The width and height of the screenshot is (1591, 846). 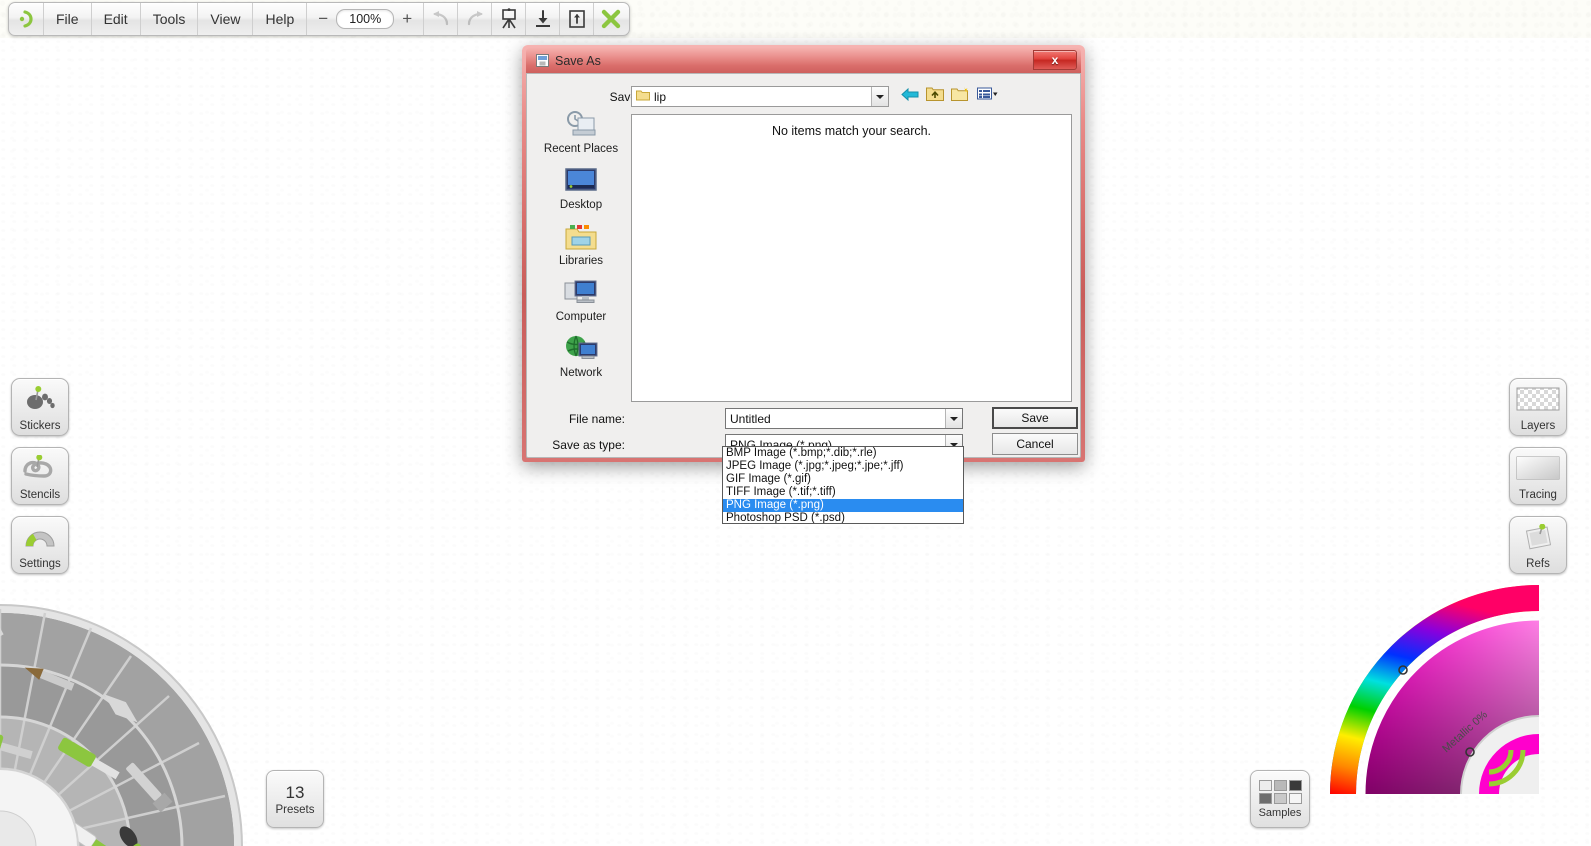 I want to click on sidebar-item-settings: Settings, so click(x=40, y=545).